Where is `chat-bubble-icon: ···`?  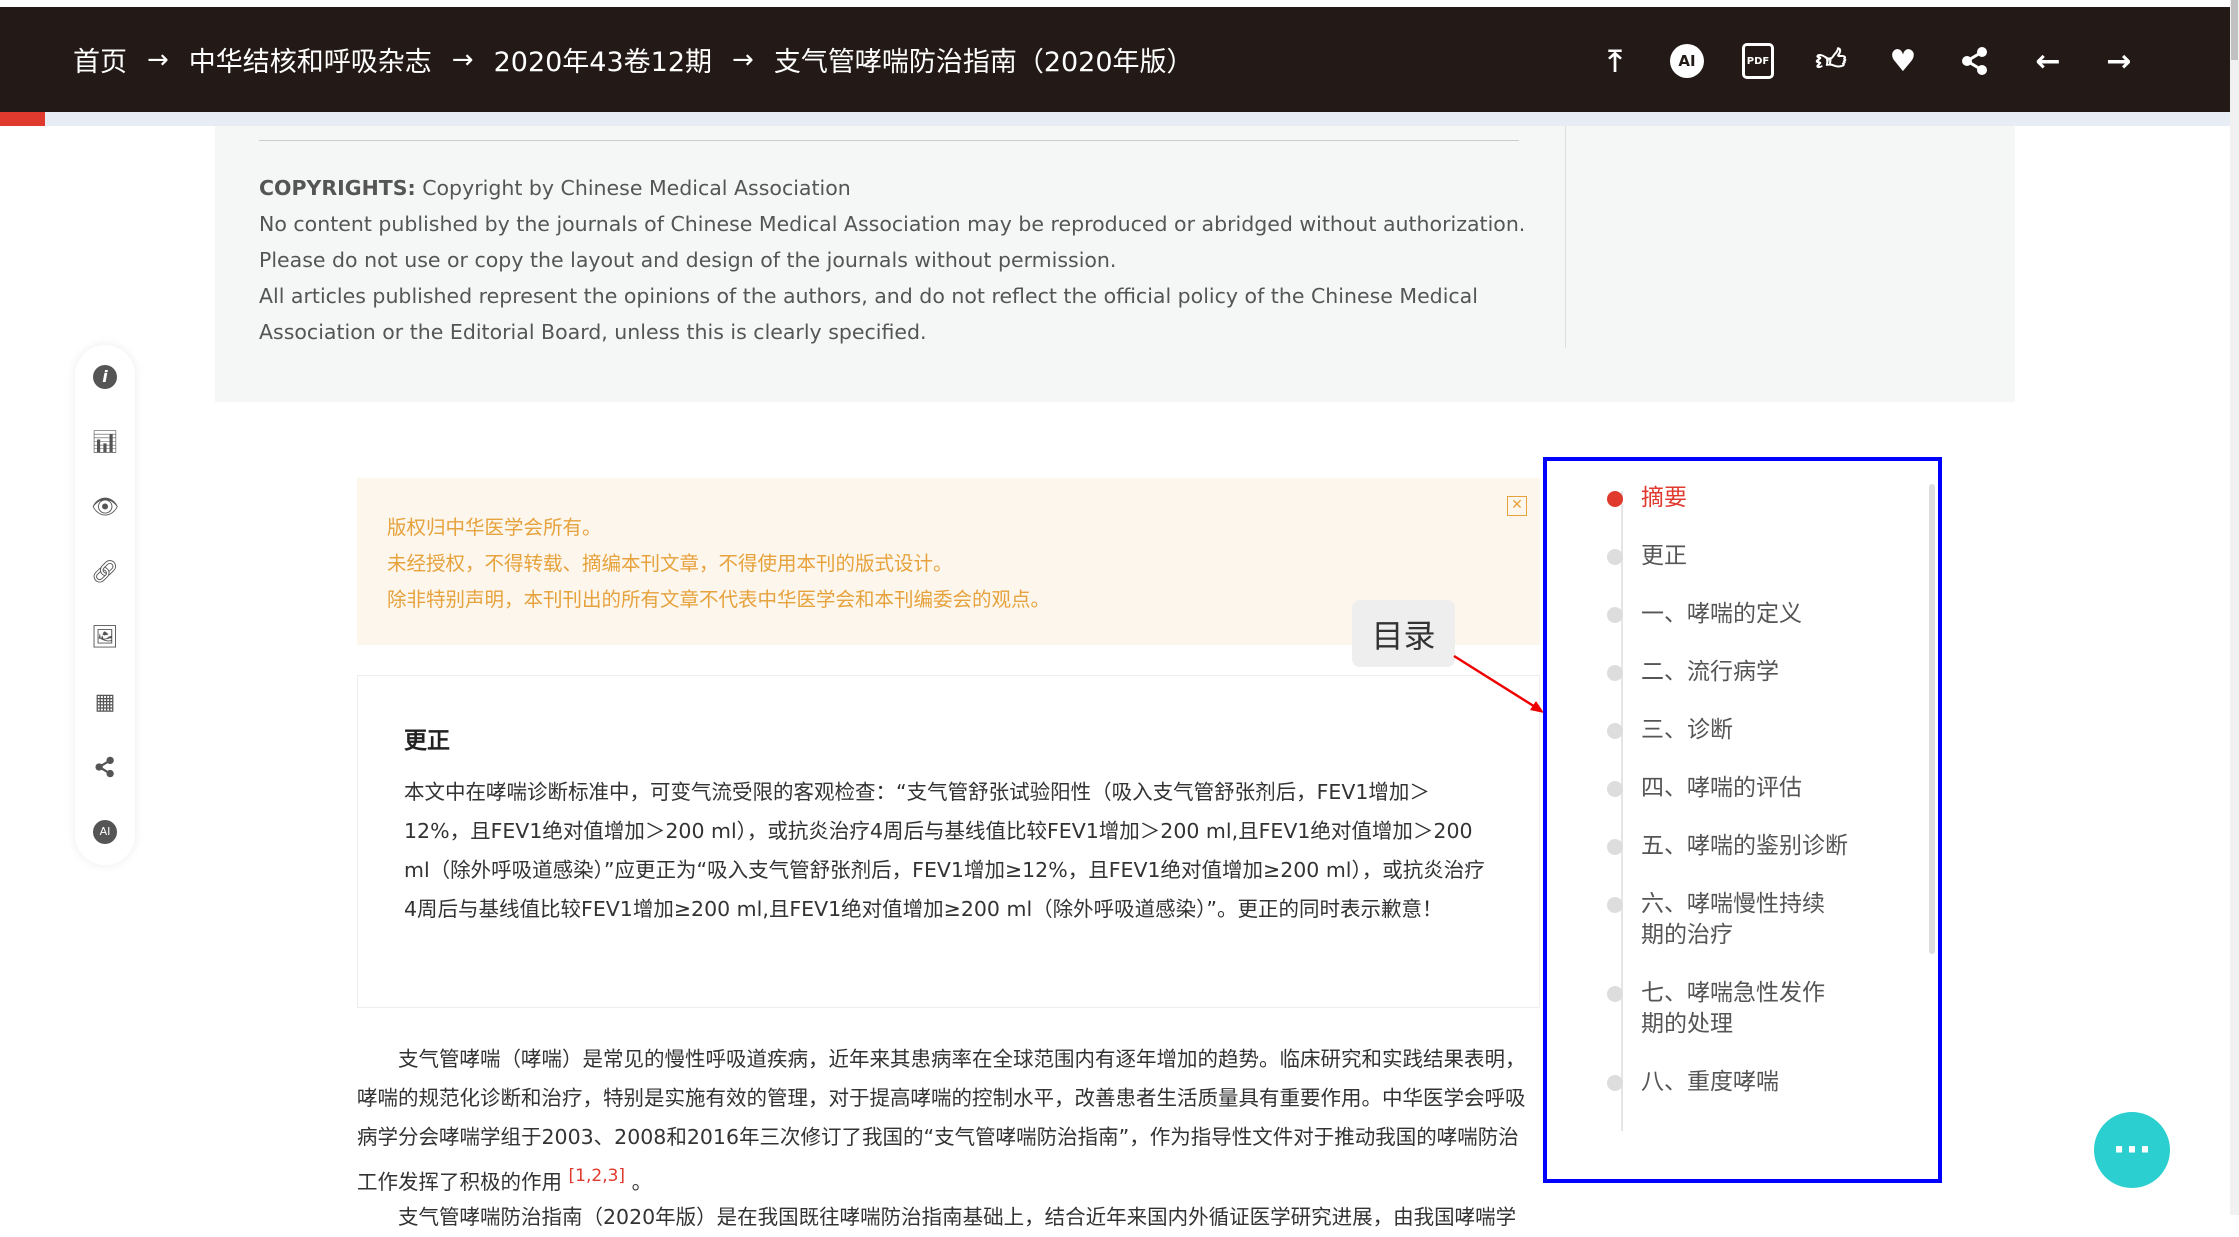 chat-bubble-icon: ··· is located at coordinates (2132, 1150).